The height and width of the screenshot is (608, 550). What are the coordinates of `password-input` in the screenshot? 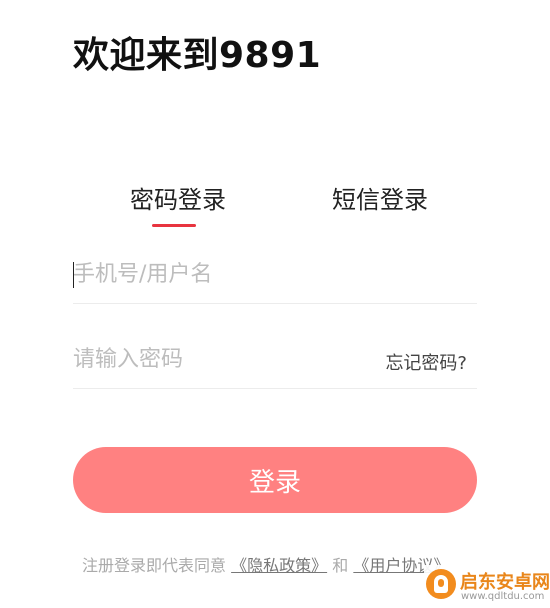 It's located at (223, 359).